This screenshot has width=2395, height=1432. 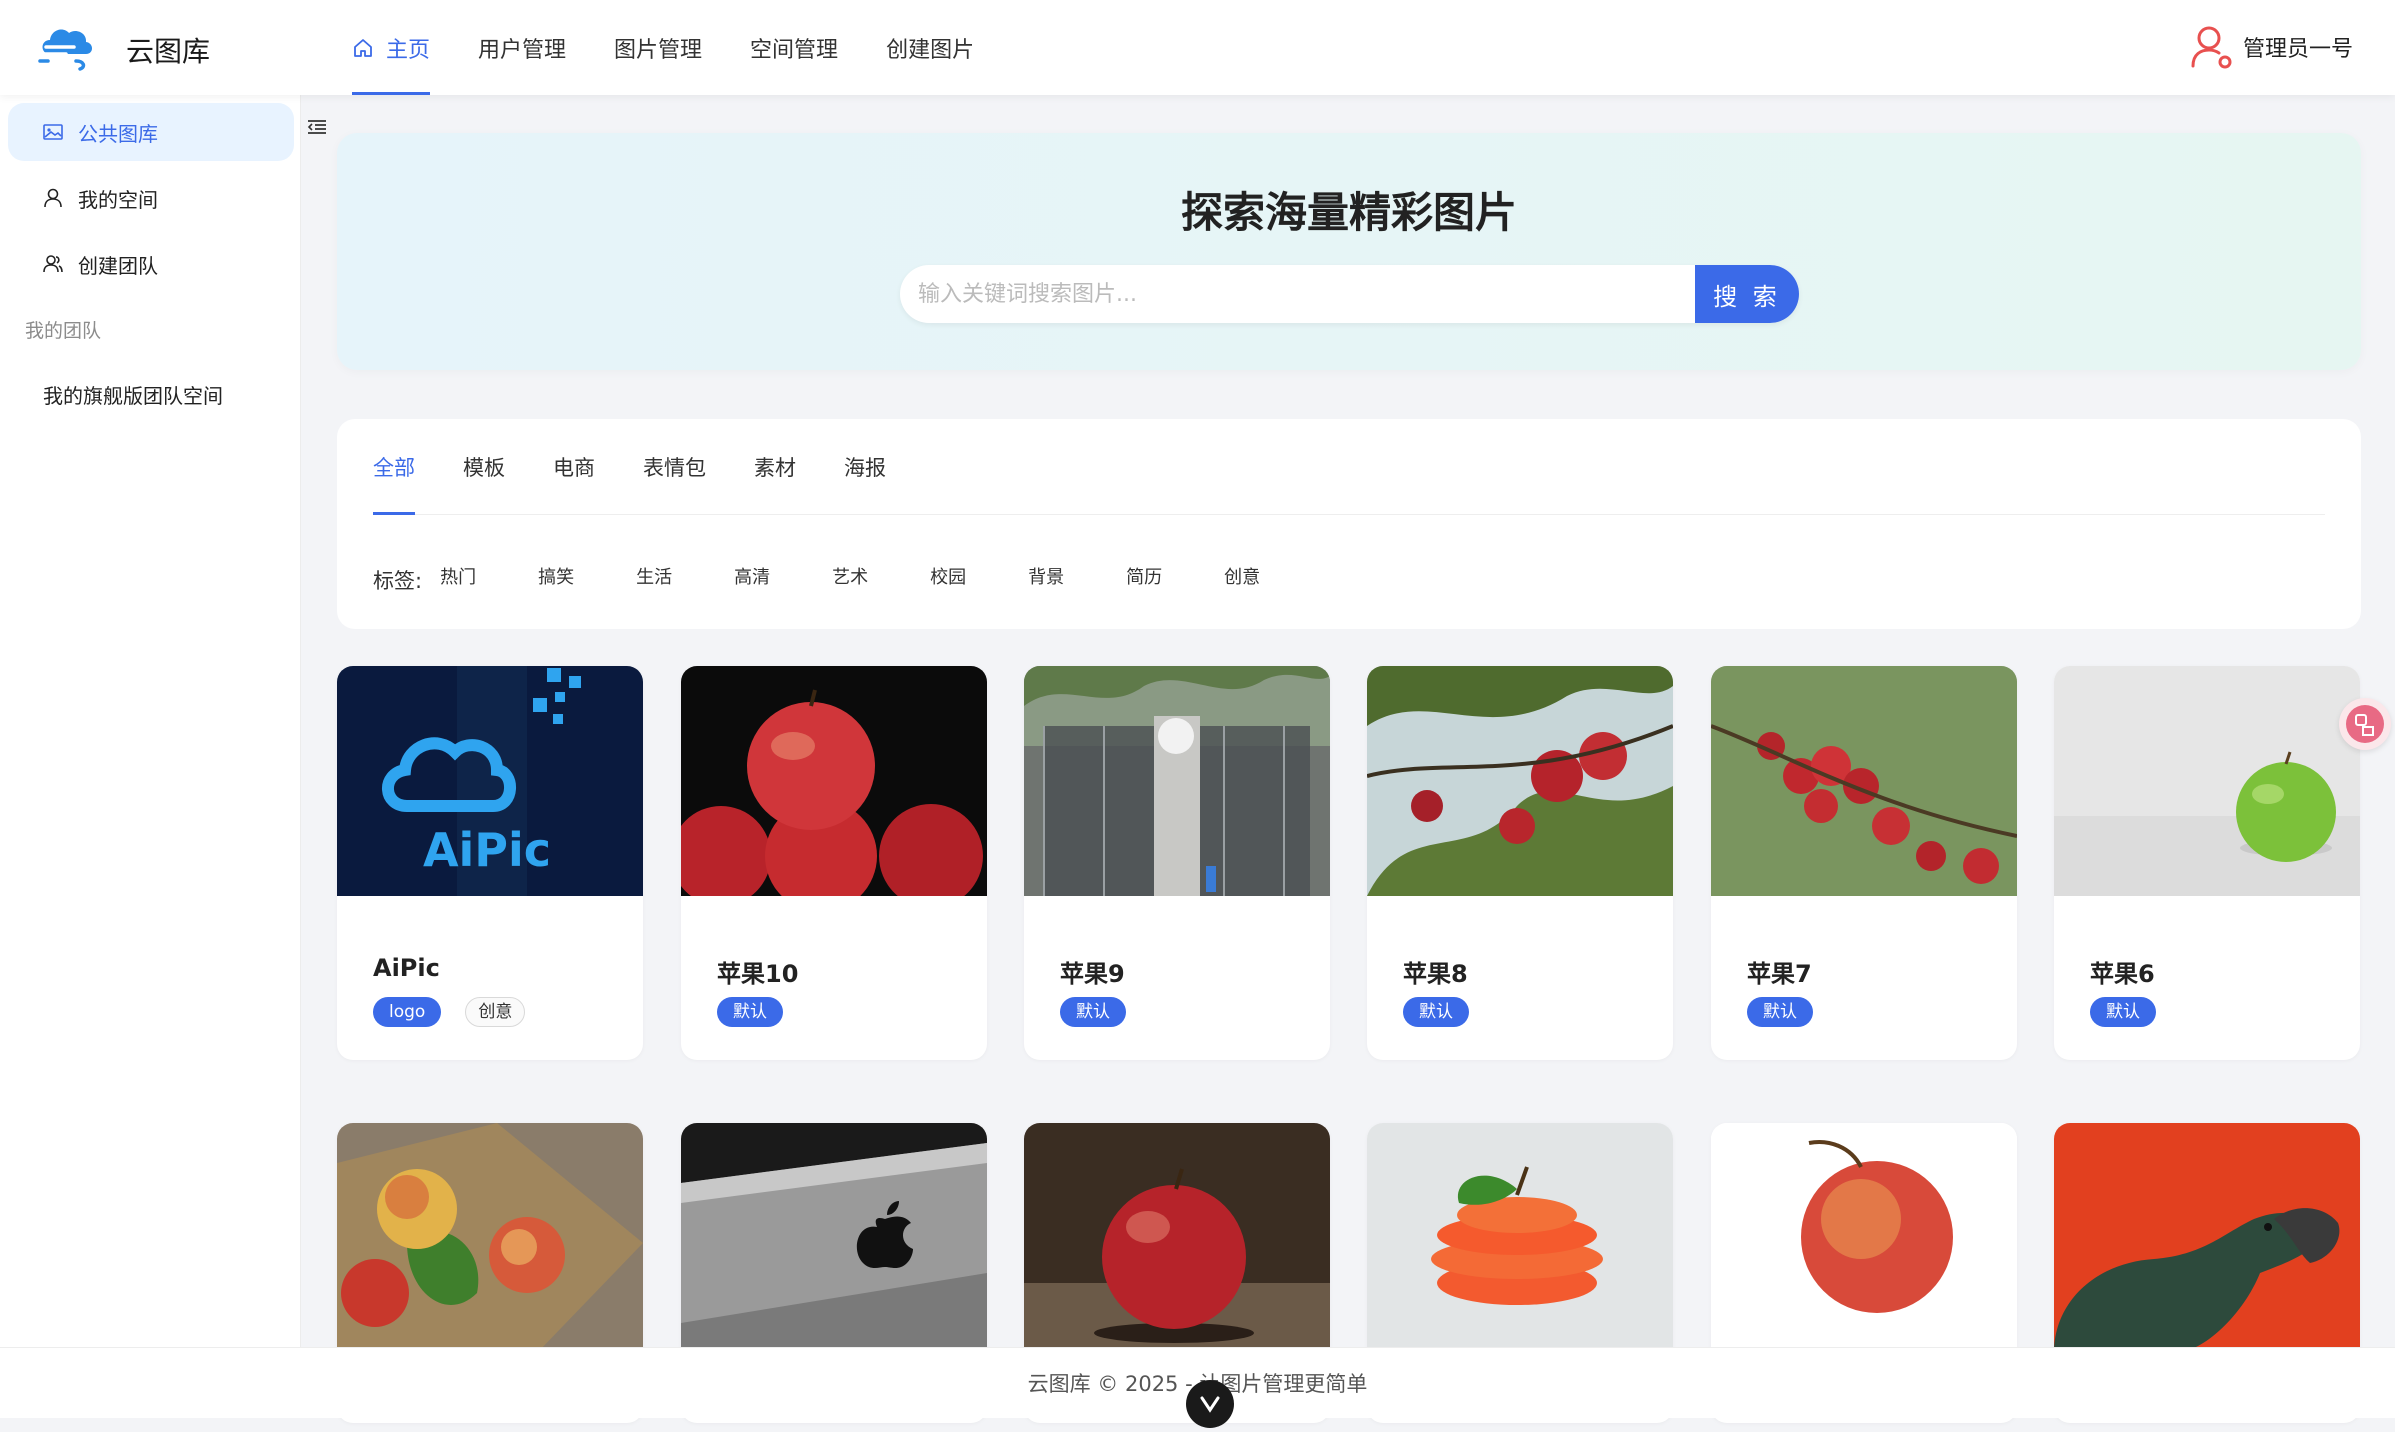 What do you see at coordinates (118, 199) in the screenshot?
I see `sidebar-item-label: 我的空间` at bounding box center [118, 199].